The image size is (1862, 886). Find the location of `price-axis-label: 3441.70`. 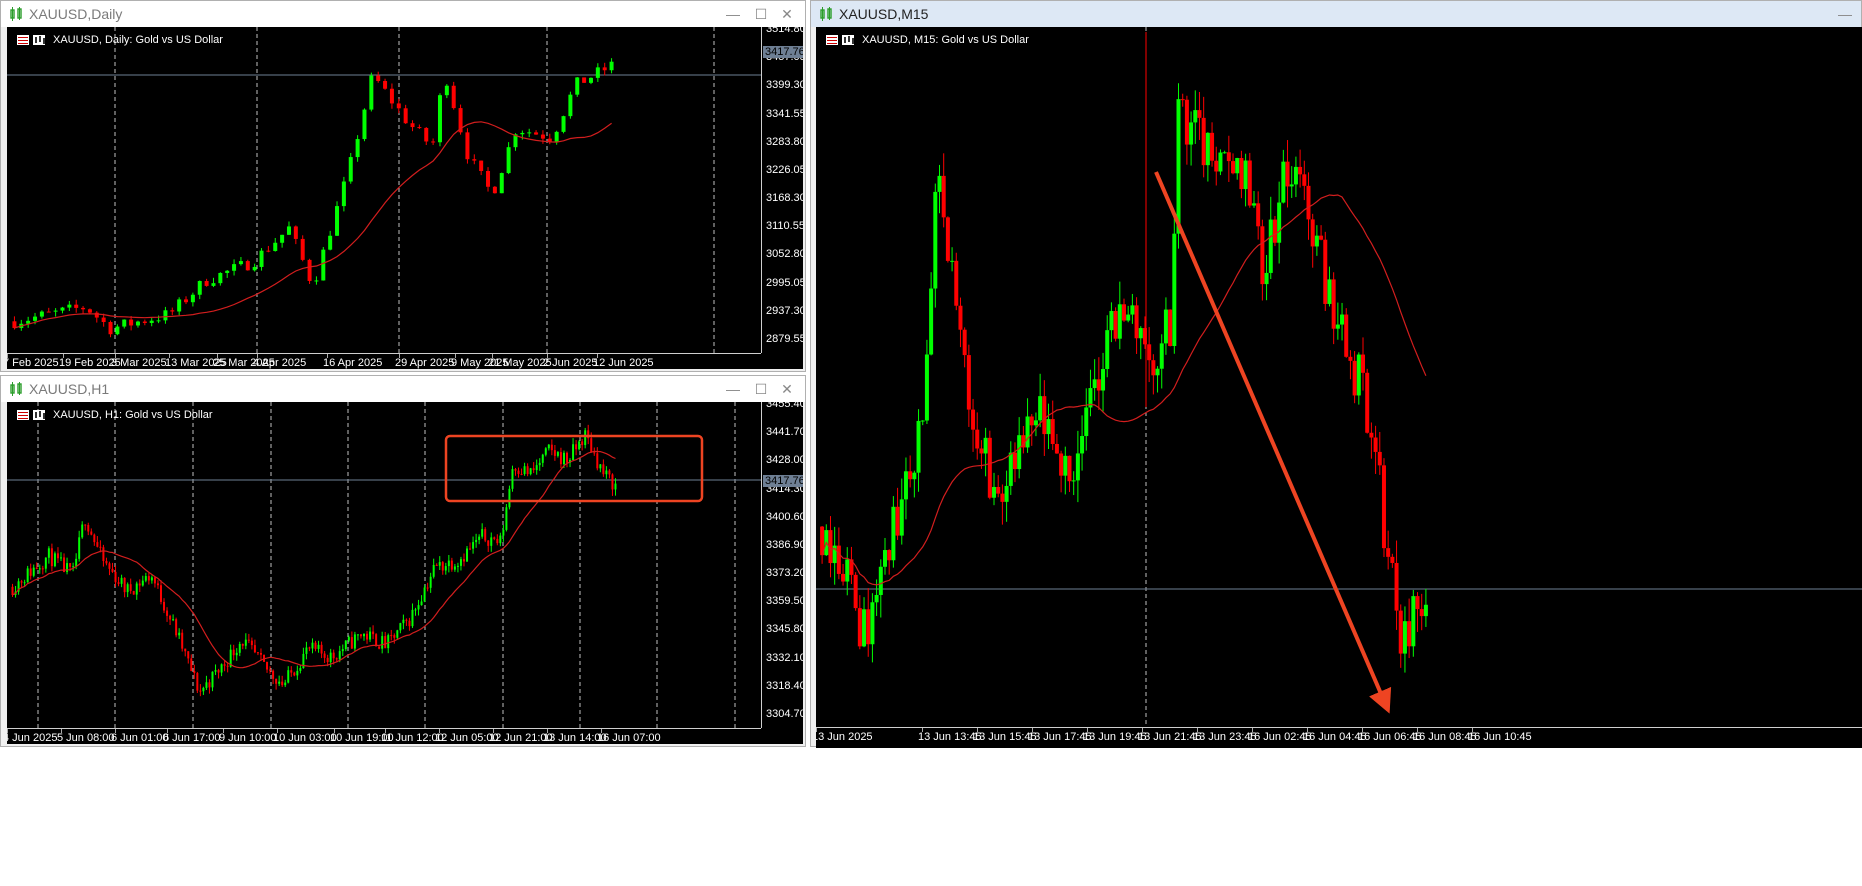

price-axis-label: 3441.70 is located at coordinates (784, 432).